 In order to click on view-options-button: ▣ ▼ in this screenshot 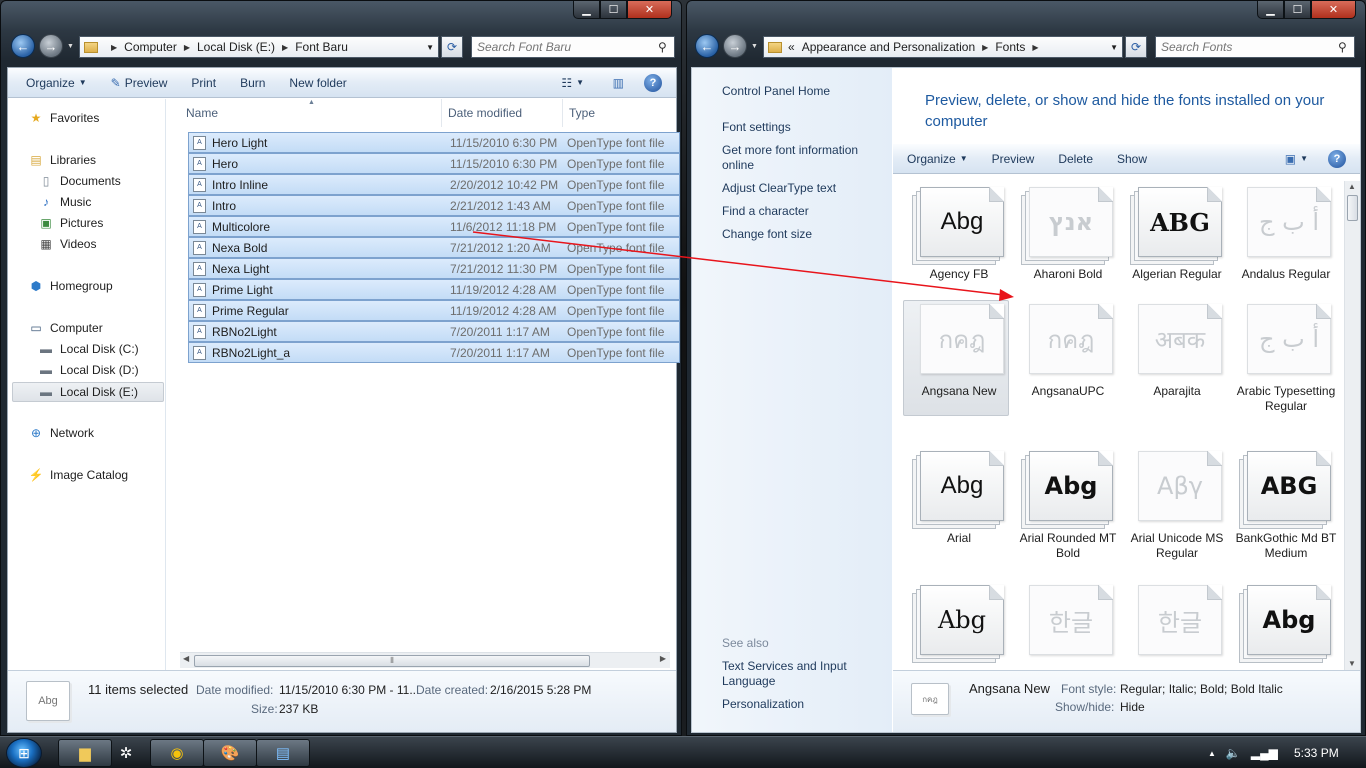, I will do `click(1296, 159)`.